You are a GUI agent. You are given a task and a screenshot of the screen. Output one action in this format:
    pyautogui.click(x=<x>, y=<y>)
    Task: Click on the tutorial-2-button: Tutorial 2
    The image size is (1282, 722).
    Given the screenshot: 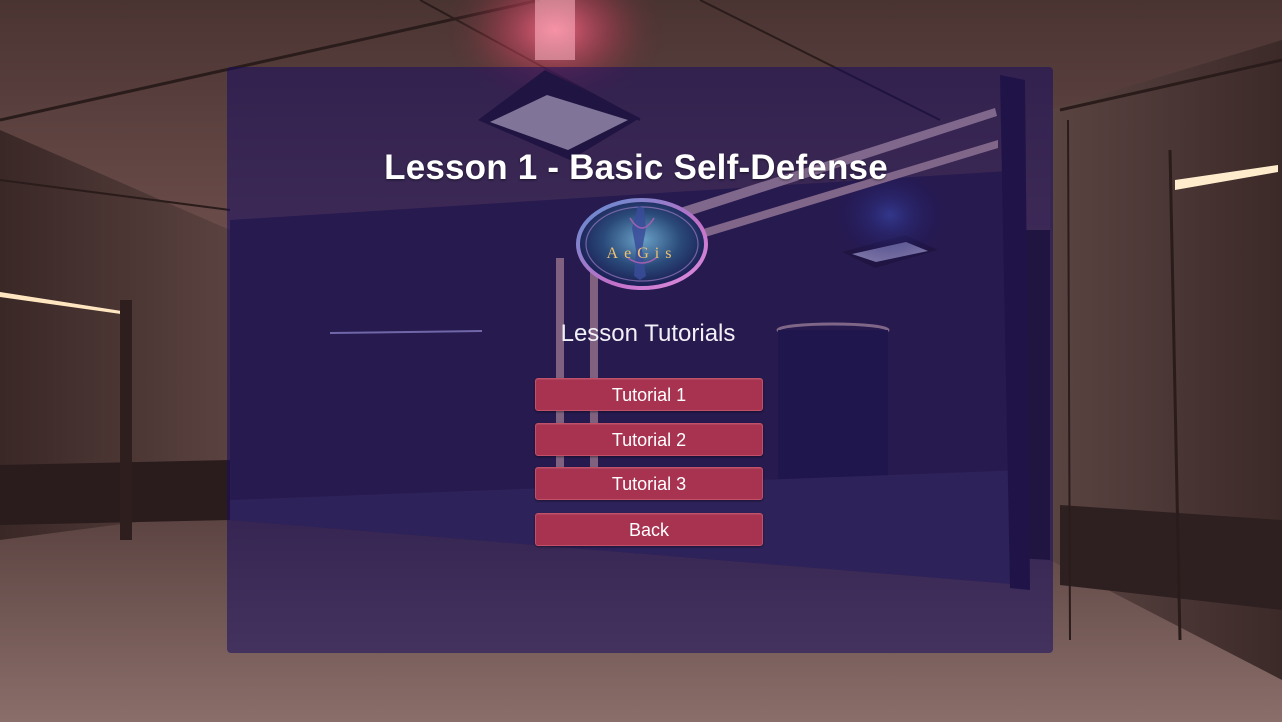 What is the action you would take?
    pyautogui.click(x=649, y=439)
    